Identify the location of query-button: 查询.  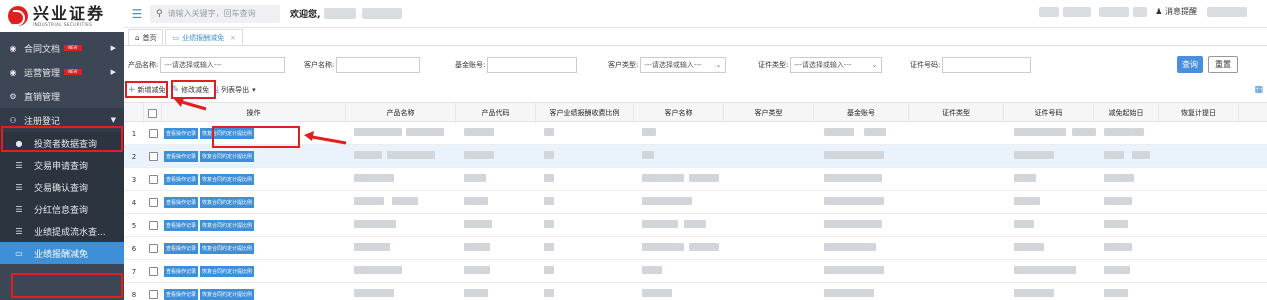
(1190, 64).